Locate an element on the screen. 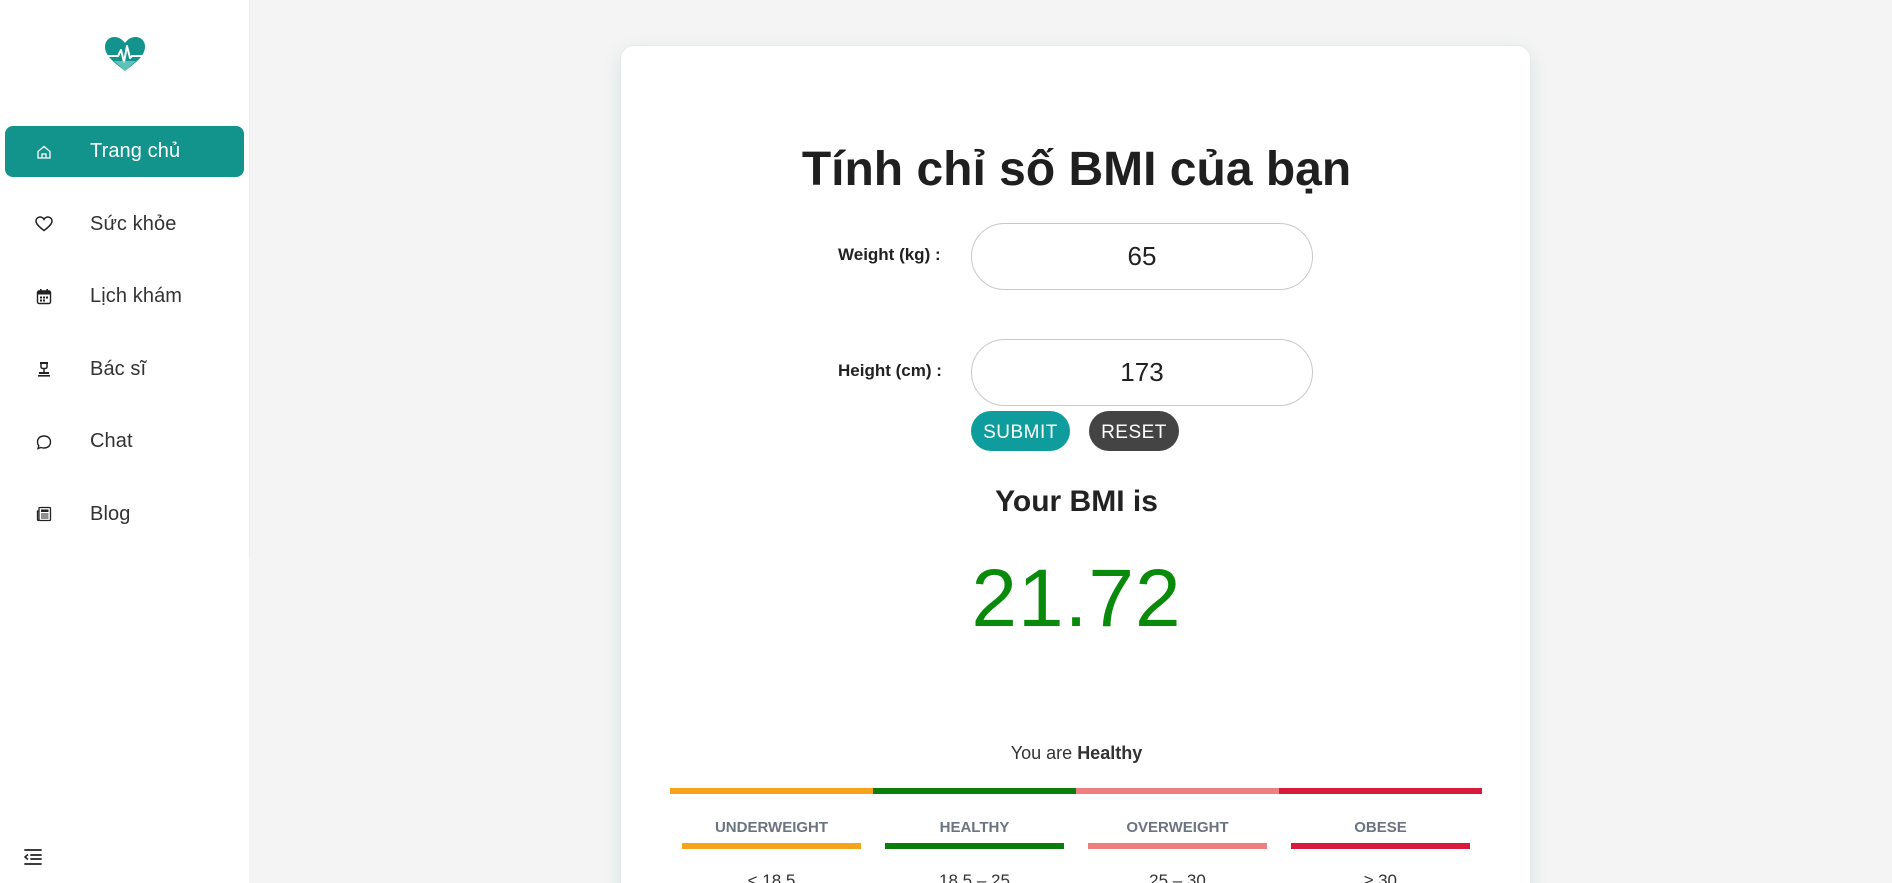 The width and height of the screenshot is (1892, 883). sidebar-item-lich-kham: Lịch khám is located at coordinates (124, 296).